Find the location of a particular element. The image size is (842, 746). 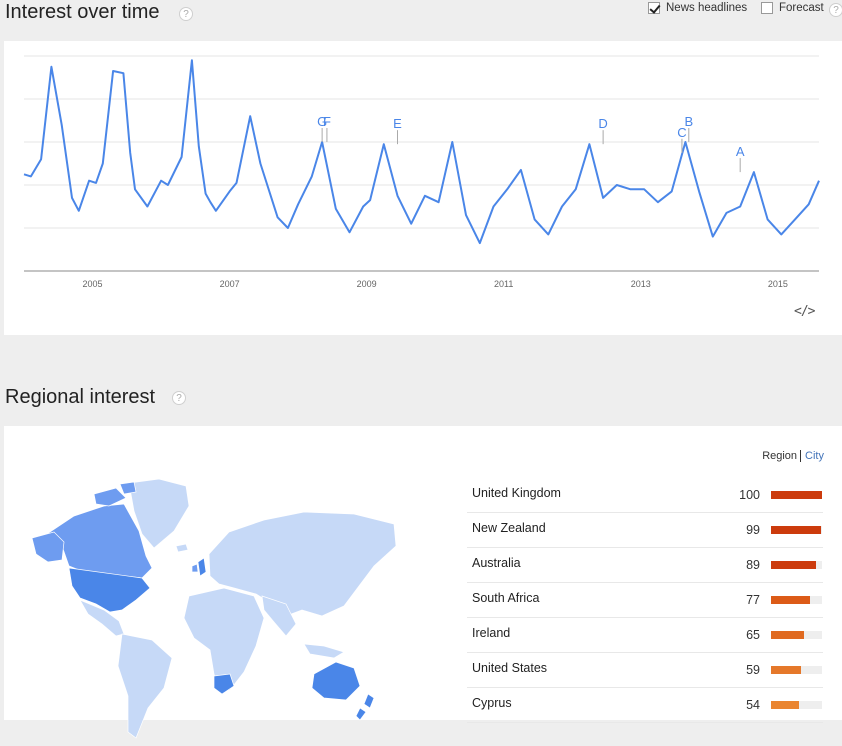

news-marker-label: G is located at coordinates (322, 121).